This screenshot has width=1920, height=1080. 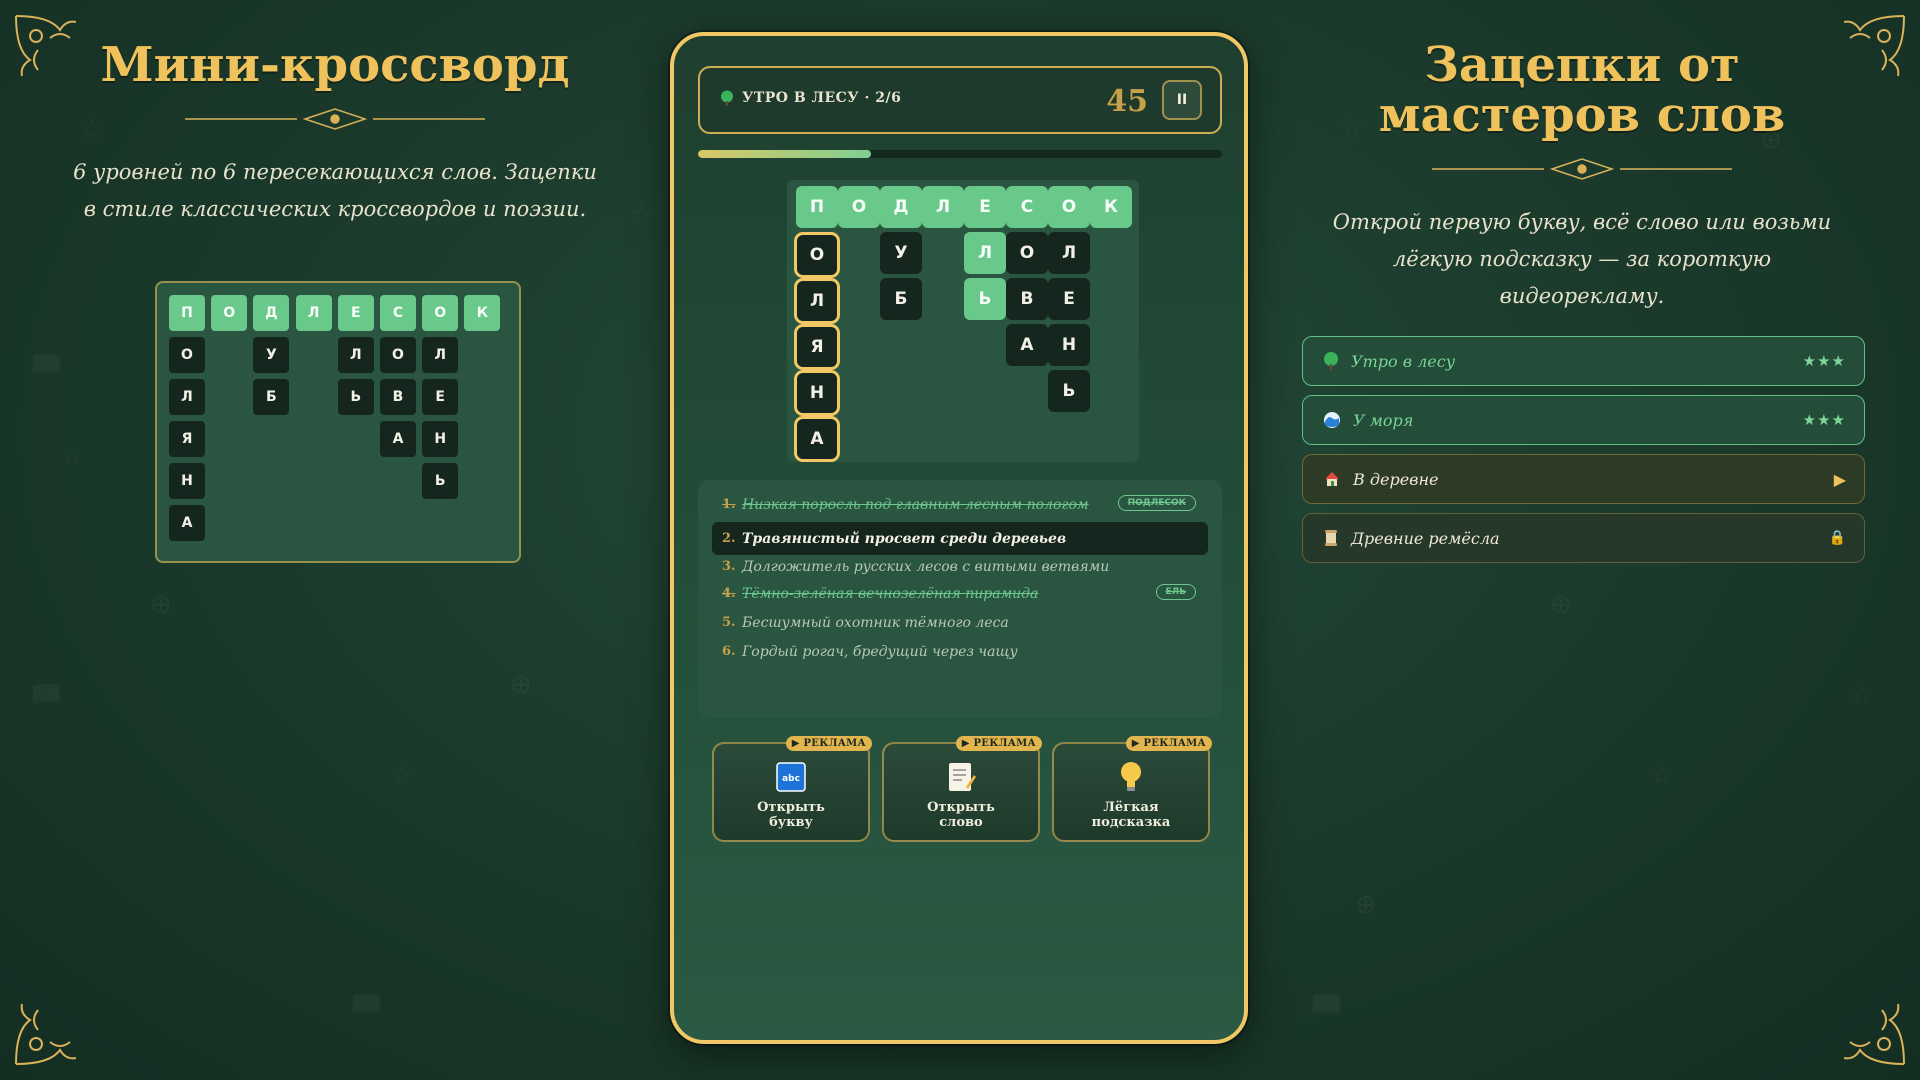 I want to click on clue-number: 5., so click(x=729, y=622).